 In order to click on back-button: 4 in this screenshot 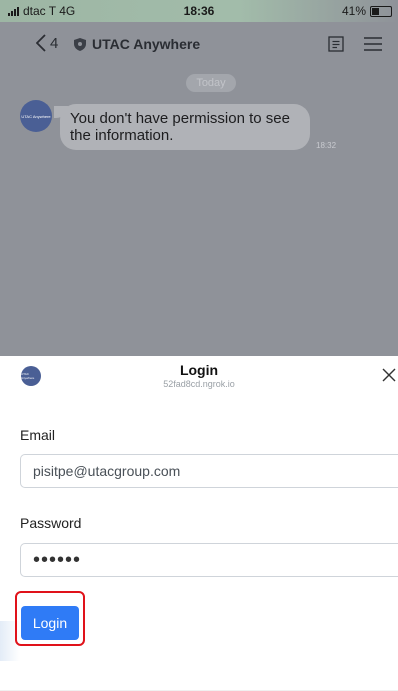, I will do `click(47, 43)`.